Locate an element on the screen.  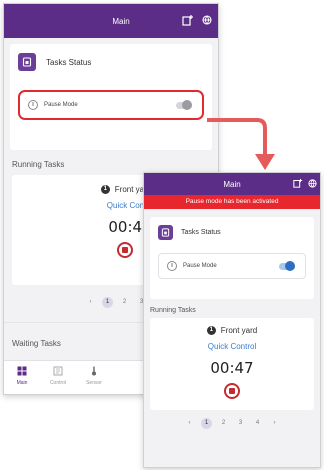
tab-control: Control is located at coordinates (58, 377).